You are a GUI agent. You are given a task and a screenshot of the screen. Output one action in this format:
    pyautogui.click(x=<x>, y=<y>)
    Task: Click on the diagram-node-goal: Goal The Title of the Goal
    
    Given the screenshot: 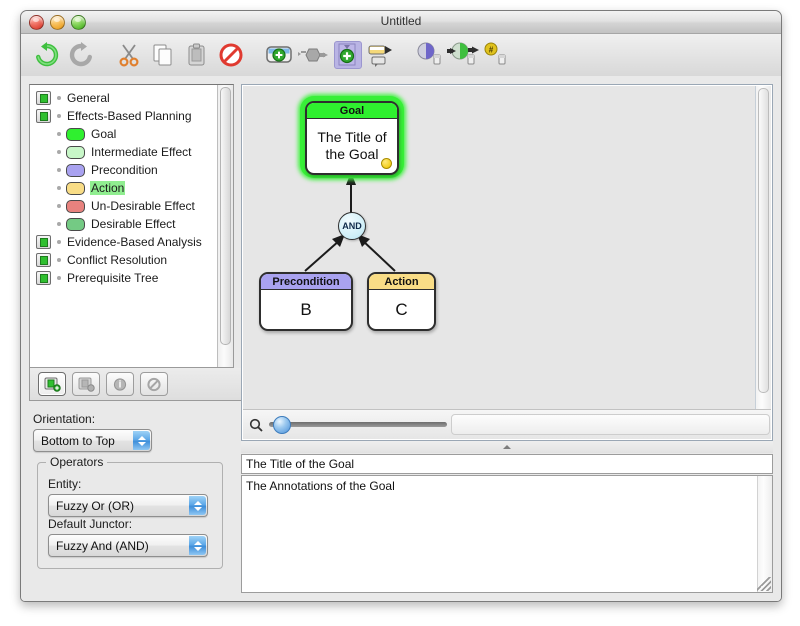 What is the action you would take?
    pyautogui.click(x=352, y=138)
    